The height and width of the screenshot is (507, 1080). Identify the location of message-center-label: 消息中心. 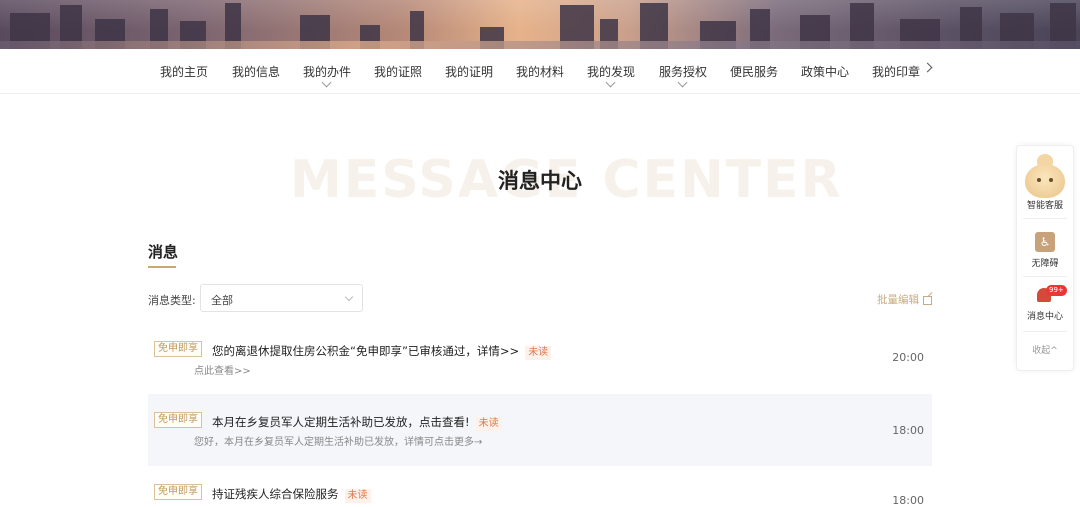
(1045, 315).